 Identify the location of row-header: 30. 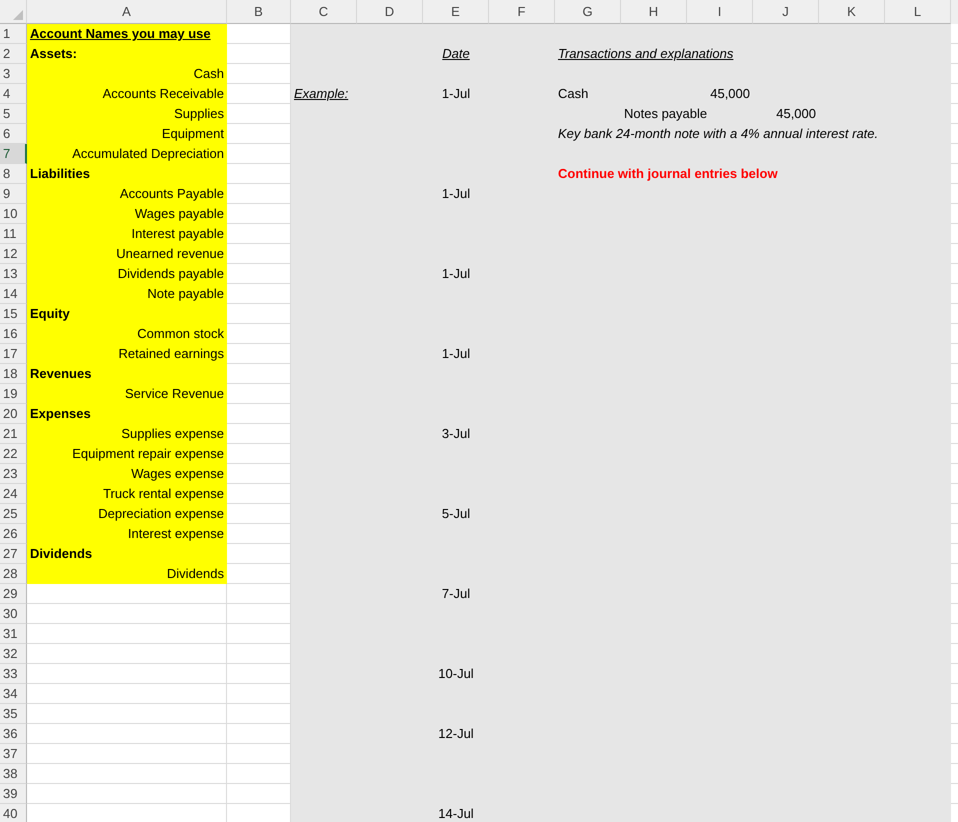
(13, 614).